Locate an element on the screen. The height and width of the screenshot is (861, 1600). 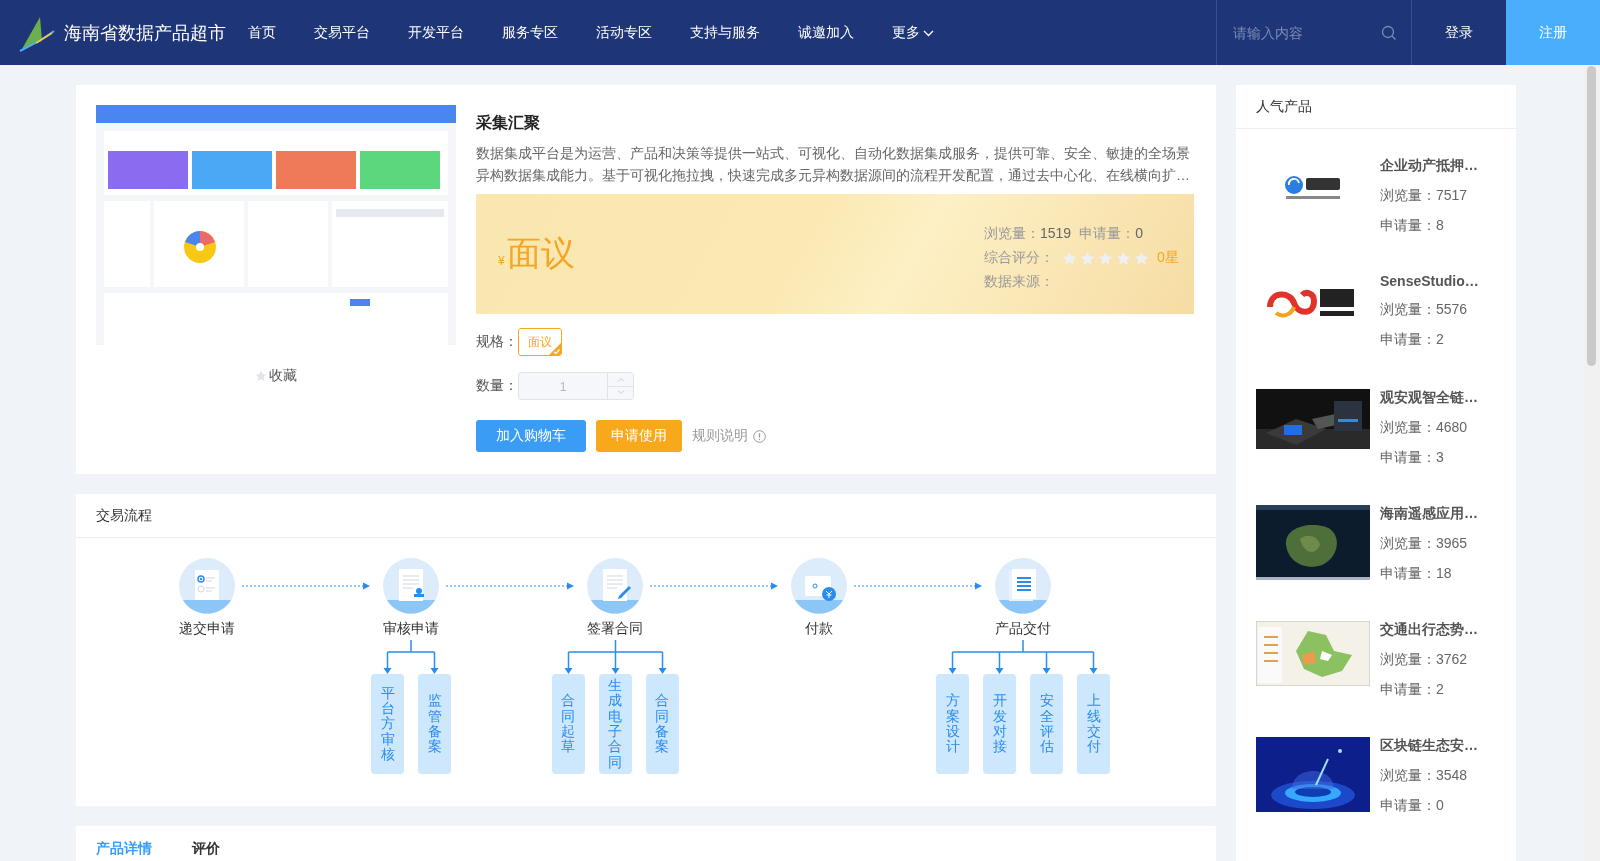
apply-count: 申请量：8 is located at coordinates (1412, 226).